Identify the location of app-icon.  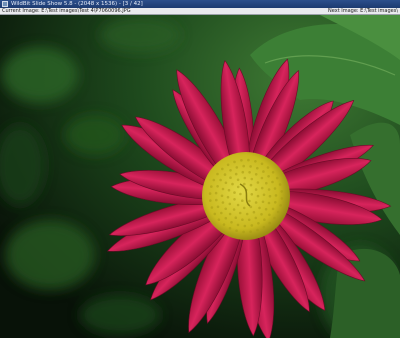
(5, 4).